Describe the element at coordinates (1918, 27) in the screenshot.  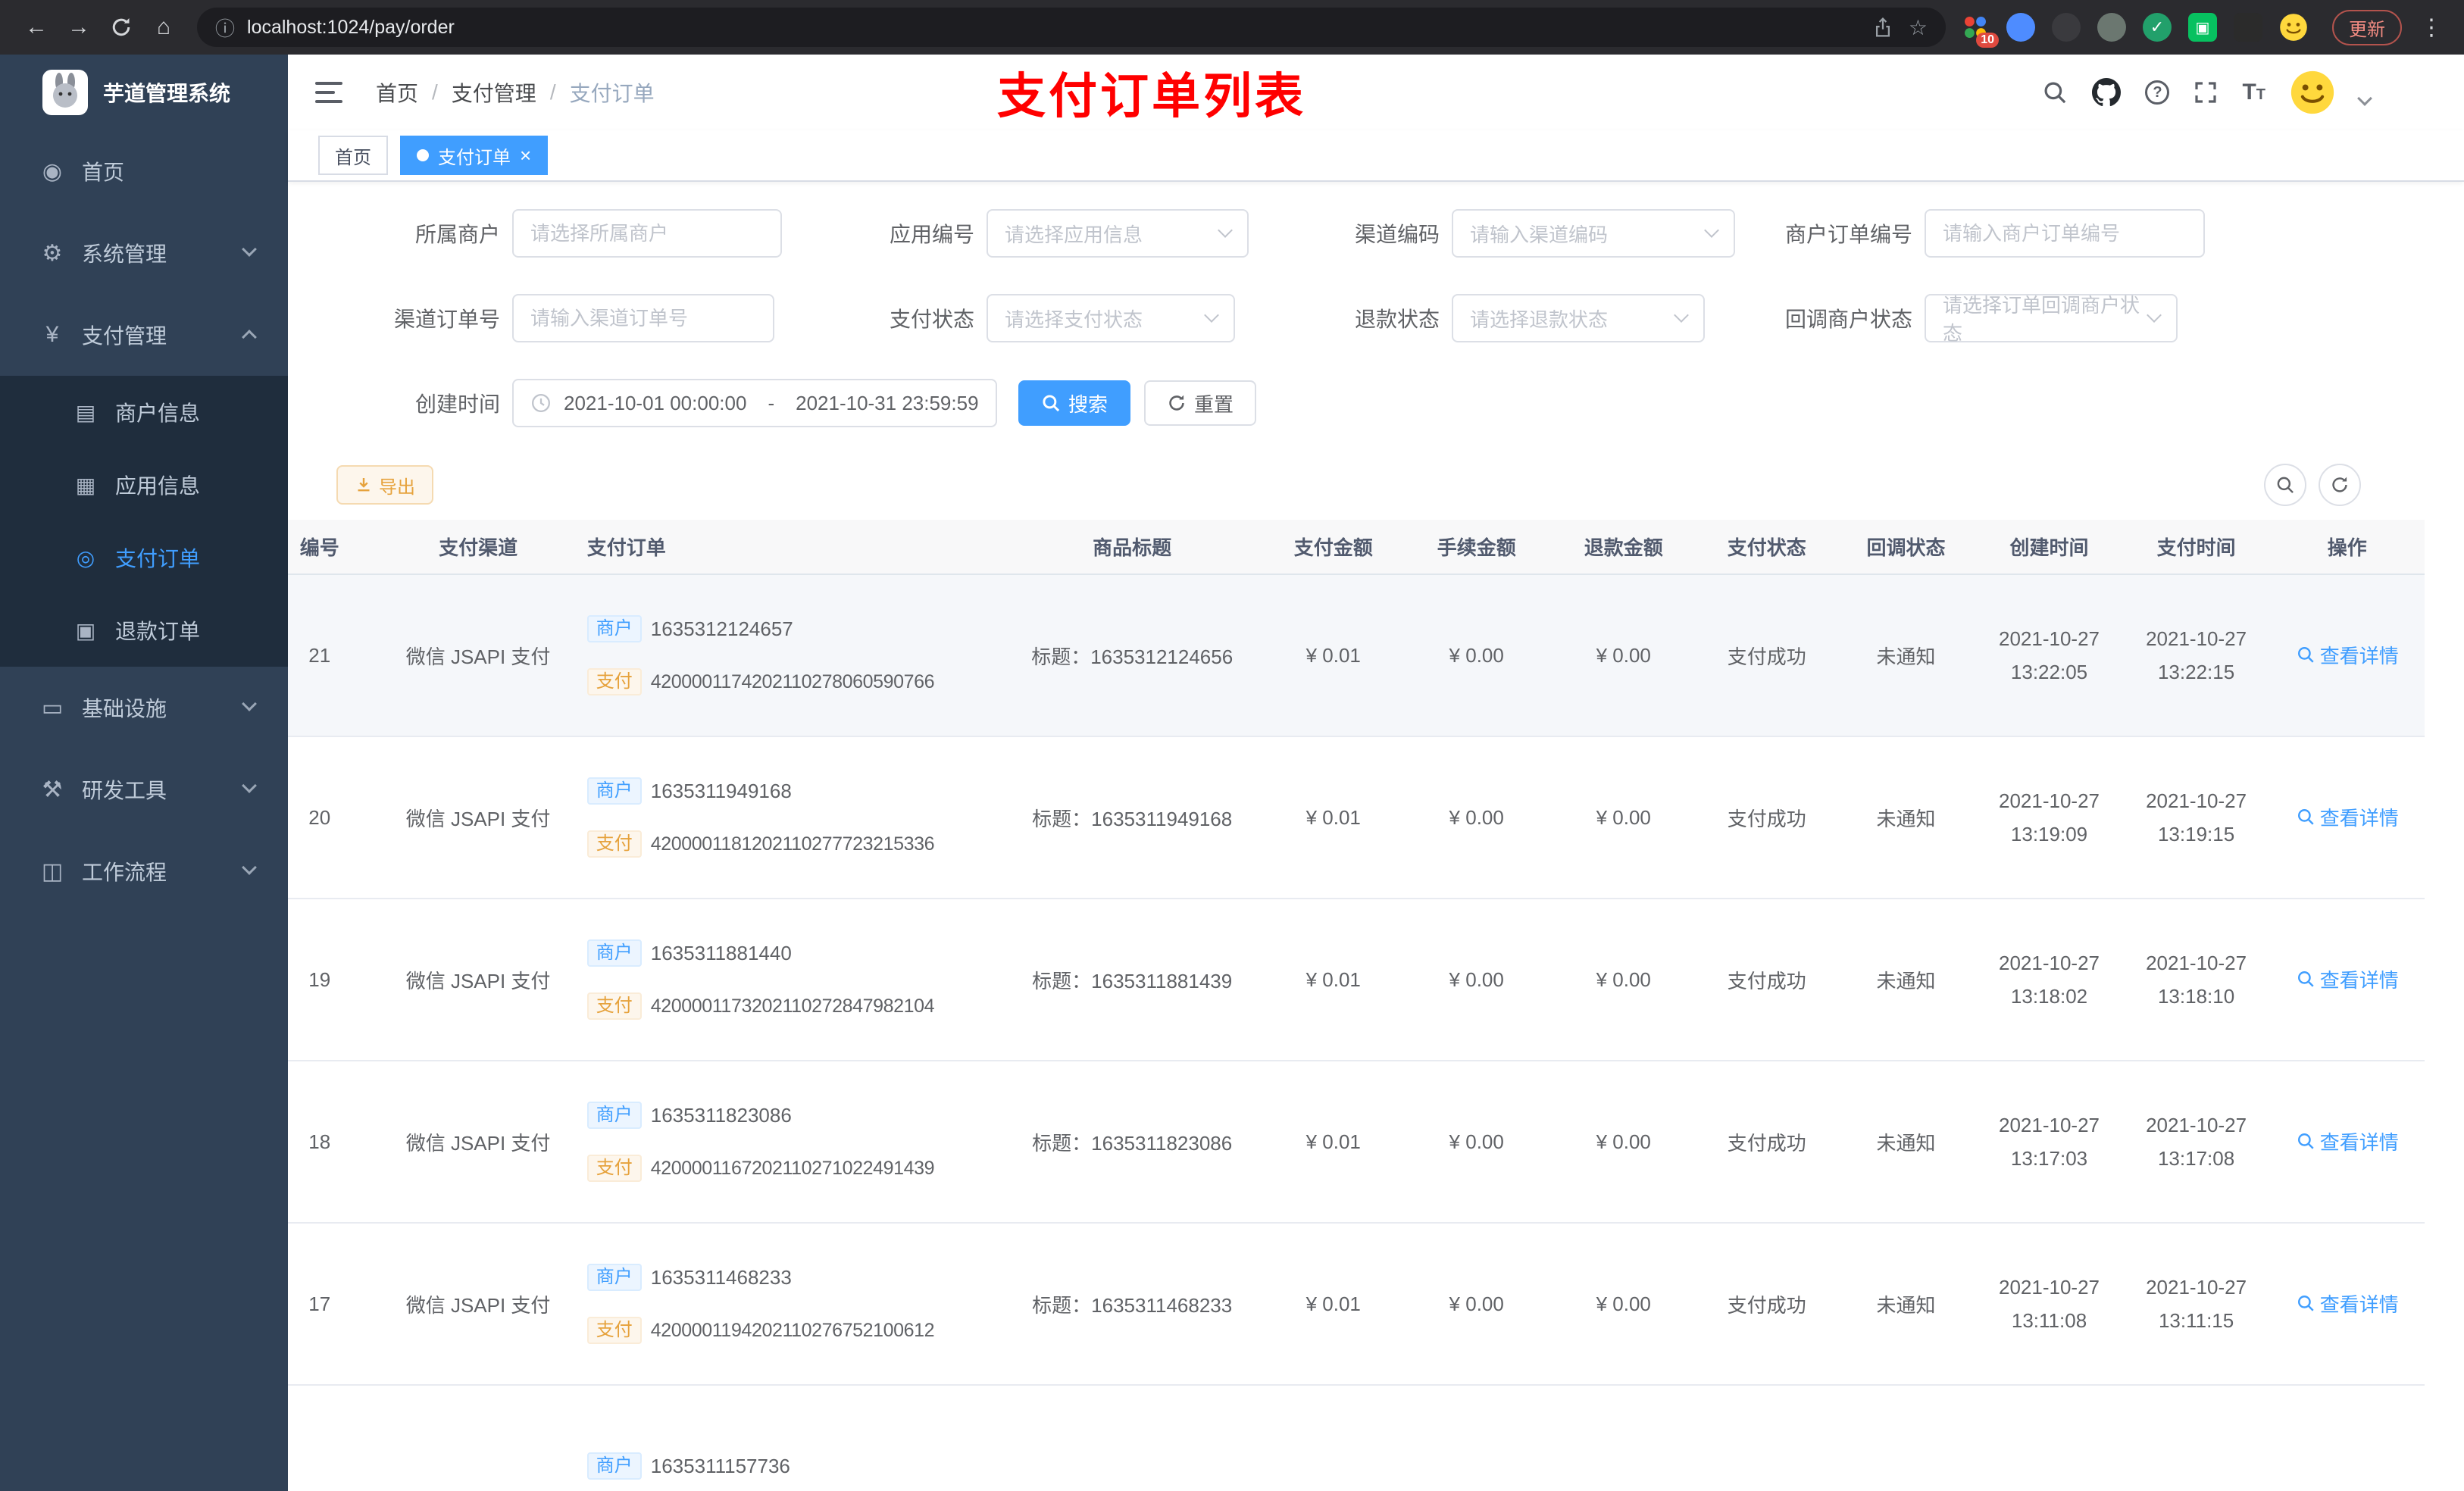
I see `bookmark-star-icon: ☆` at that location.